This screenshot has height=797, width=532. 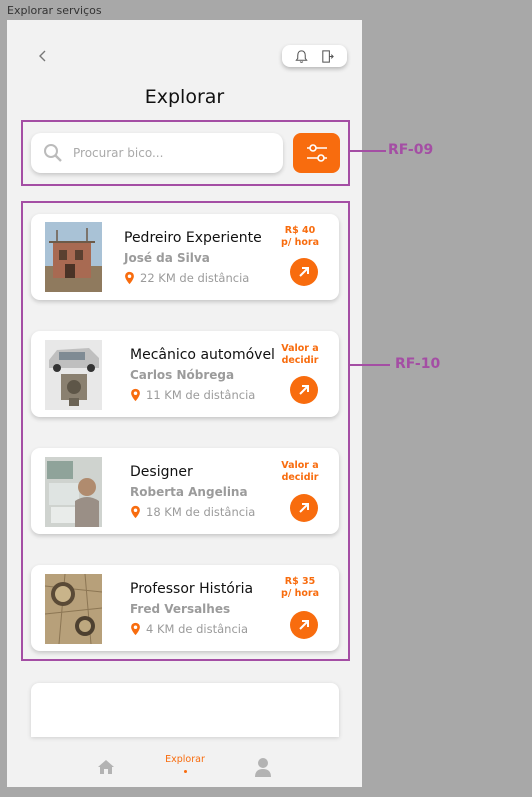 I want to click on nav-explore: Explorar, so click(x=185, y=763).